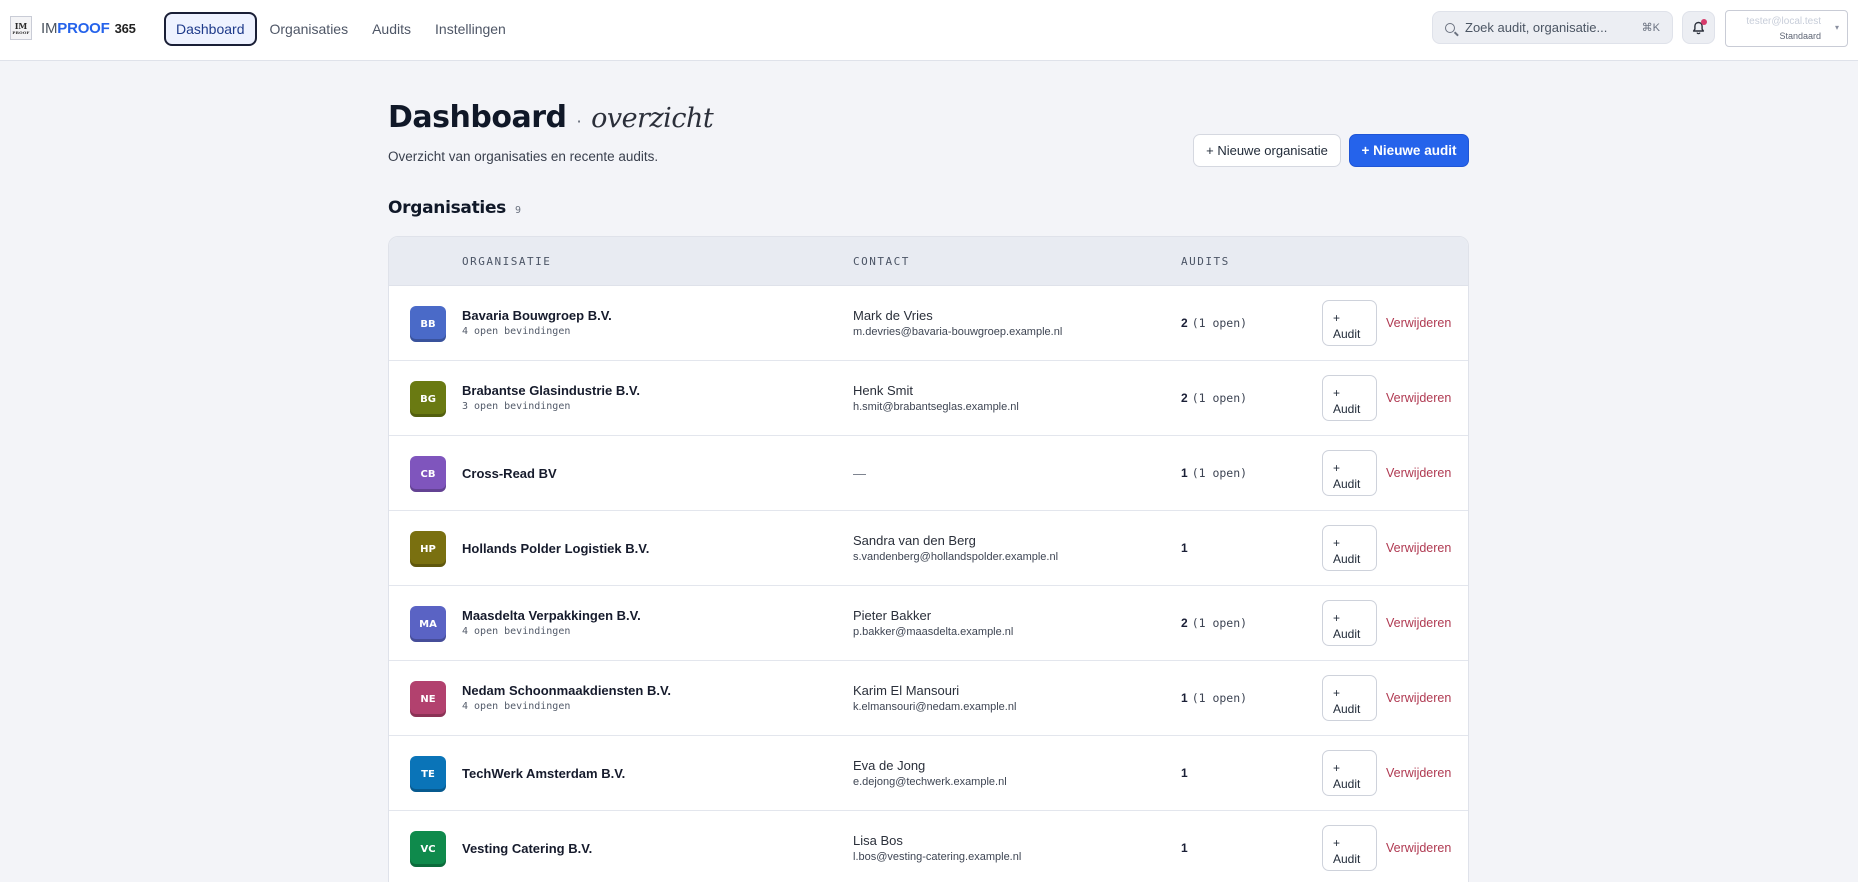  What do you see at coordinates (551, 390) in the screenshot?
I see `org-name: Brabantse Glasindustrie B.V.` at bounding box center [551, 390].